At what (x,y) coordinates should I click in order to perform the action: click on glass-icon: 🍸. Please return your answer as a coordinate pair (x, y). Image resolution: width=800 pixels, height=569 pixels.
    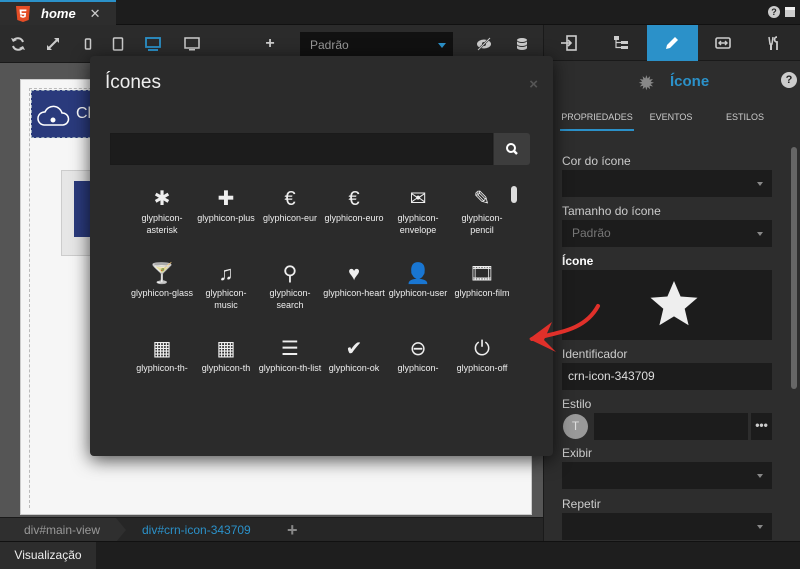
    Looking at the image, I should click on (162, 274).